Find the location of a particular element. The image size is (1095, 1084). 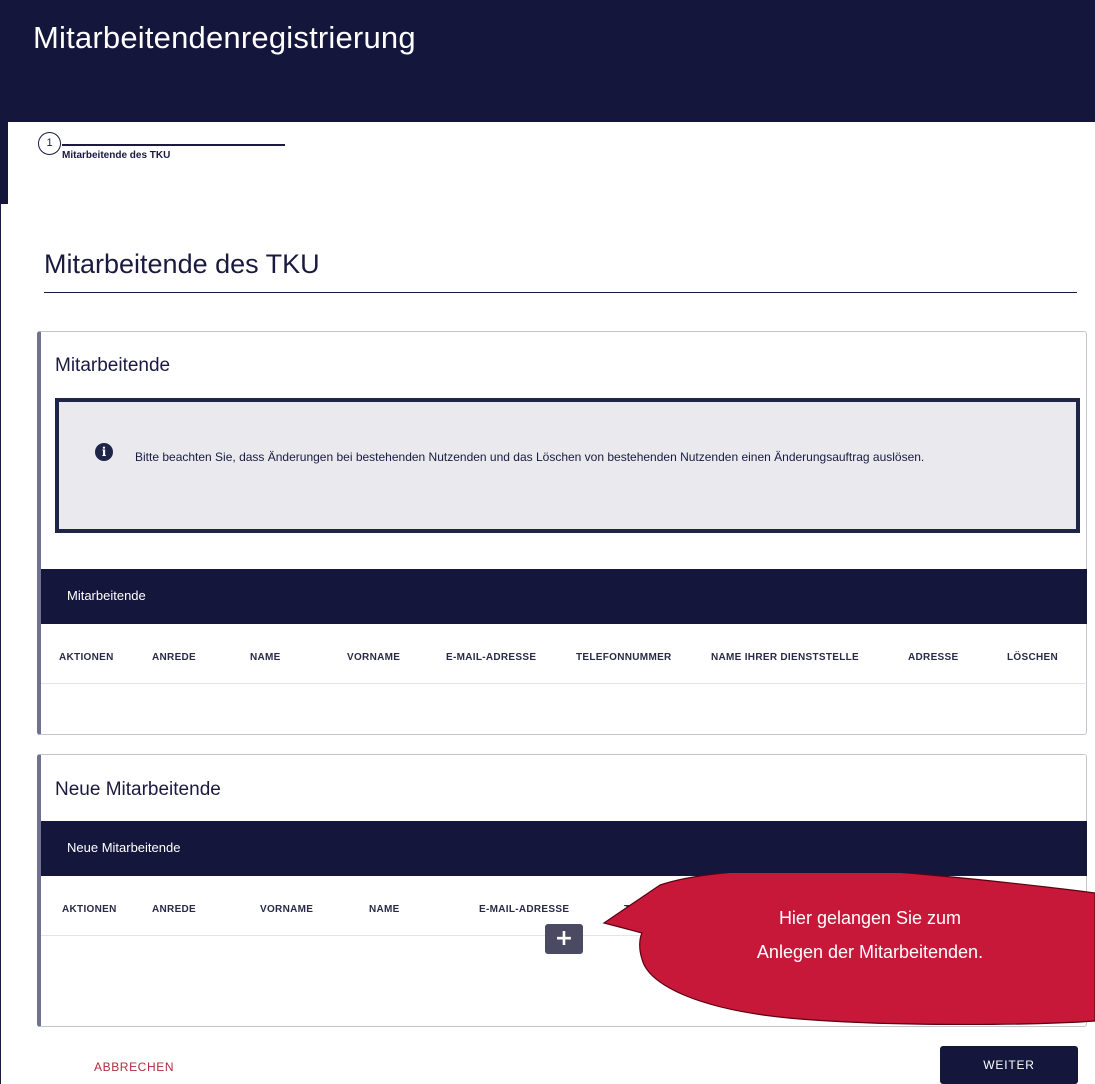

table-title: Neue Mitarbeitende is located at coordinates (124, 847).